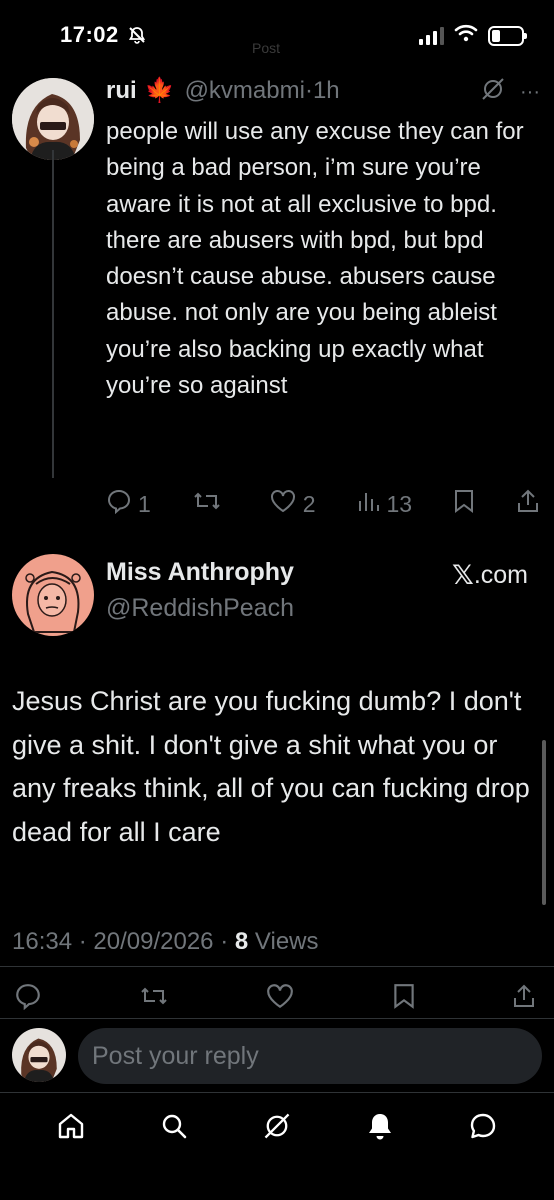  I want to click on reply-display-name: rui, so click(121, 91).